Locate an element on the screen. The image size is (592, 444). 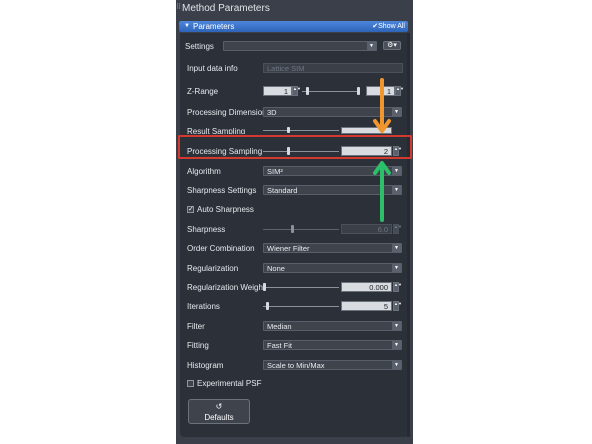
orange-arrow is located at coordinates (382, 105).